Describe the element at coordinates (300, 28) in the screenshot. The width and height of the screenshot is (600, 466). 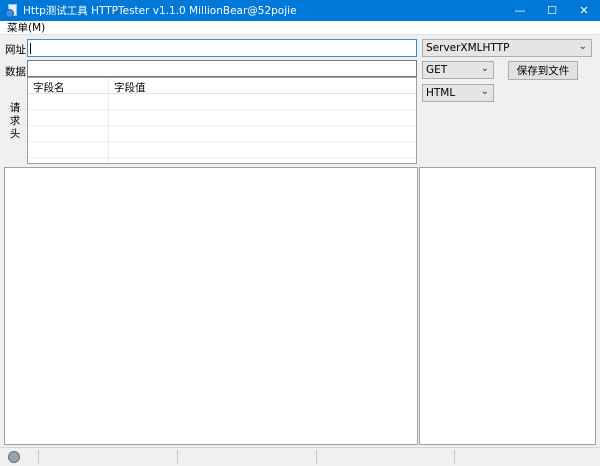
I see `menu-bar: 菜单(M)` at that location.